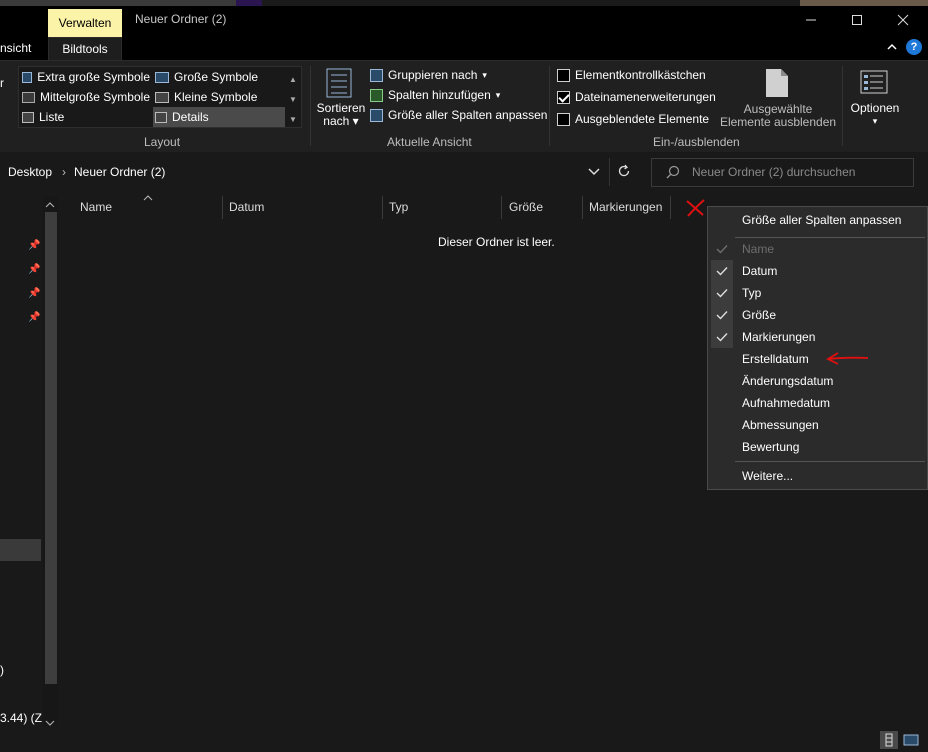 This screenshot has height=752, width=928. Describe the element at coordinates (874, 83) in the screenshot. I see `options-icon` at that location.